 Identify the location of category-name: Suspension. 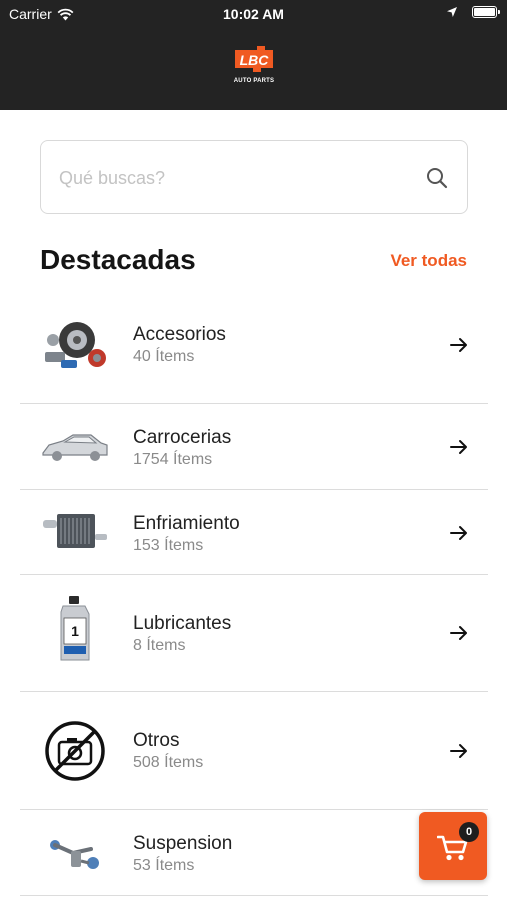
(183, 843).